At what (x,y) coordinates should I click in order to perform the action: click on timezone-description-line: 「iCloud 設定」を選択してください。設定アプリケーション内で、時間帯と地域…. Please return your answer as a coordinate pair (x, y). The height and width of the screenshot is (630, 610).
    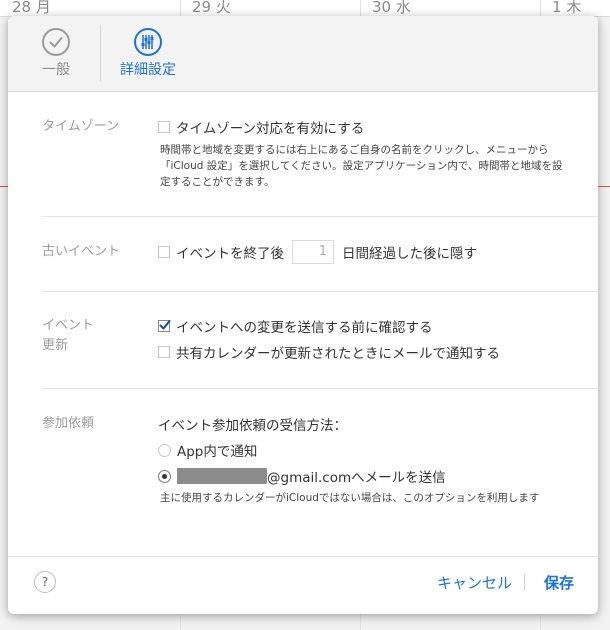
    Looking at the image, I should click on (361, 166).